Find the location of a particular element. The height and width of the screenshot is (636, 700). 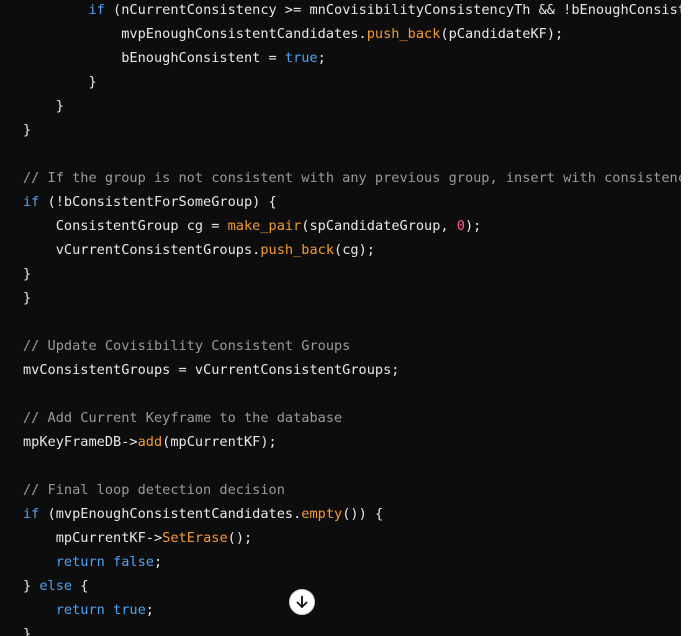

code-text: (cg); is located at coordinates (354, 250).